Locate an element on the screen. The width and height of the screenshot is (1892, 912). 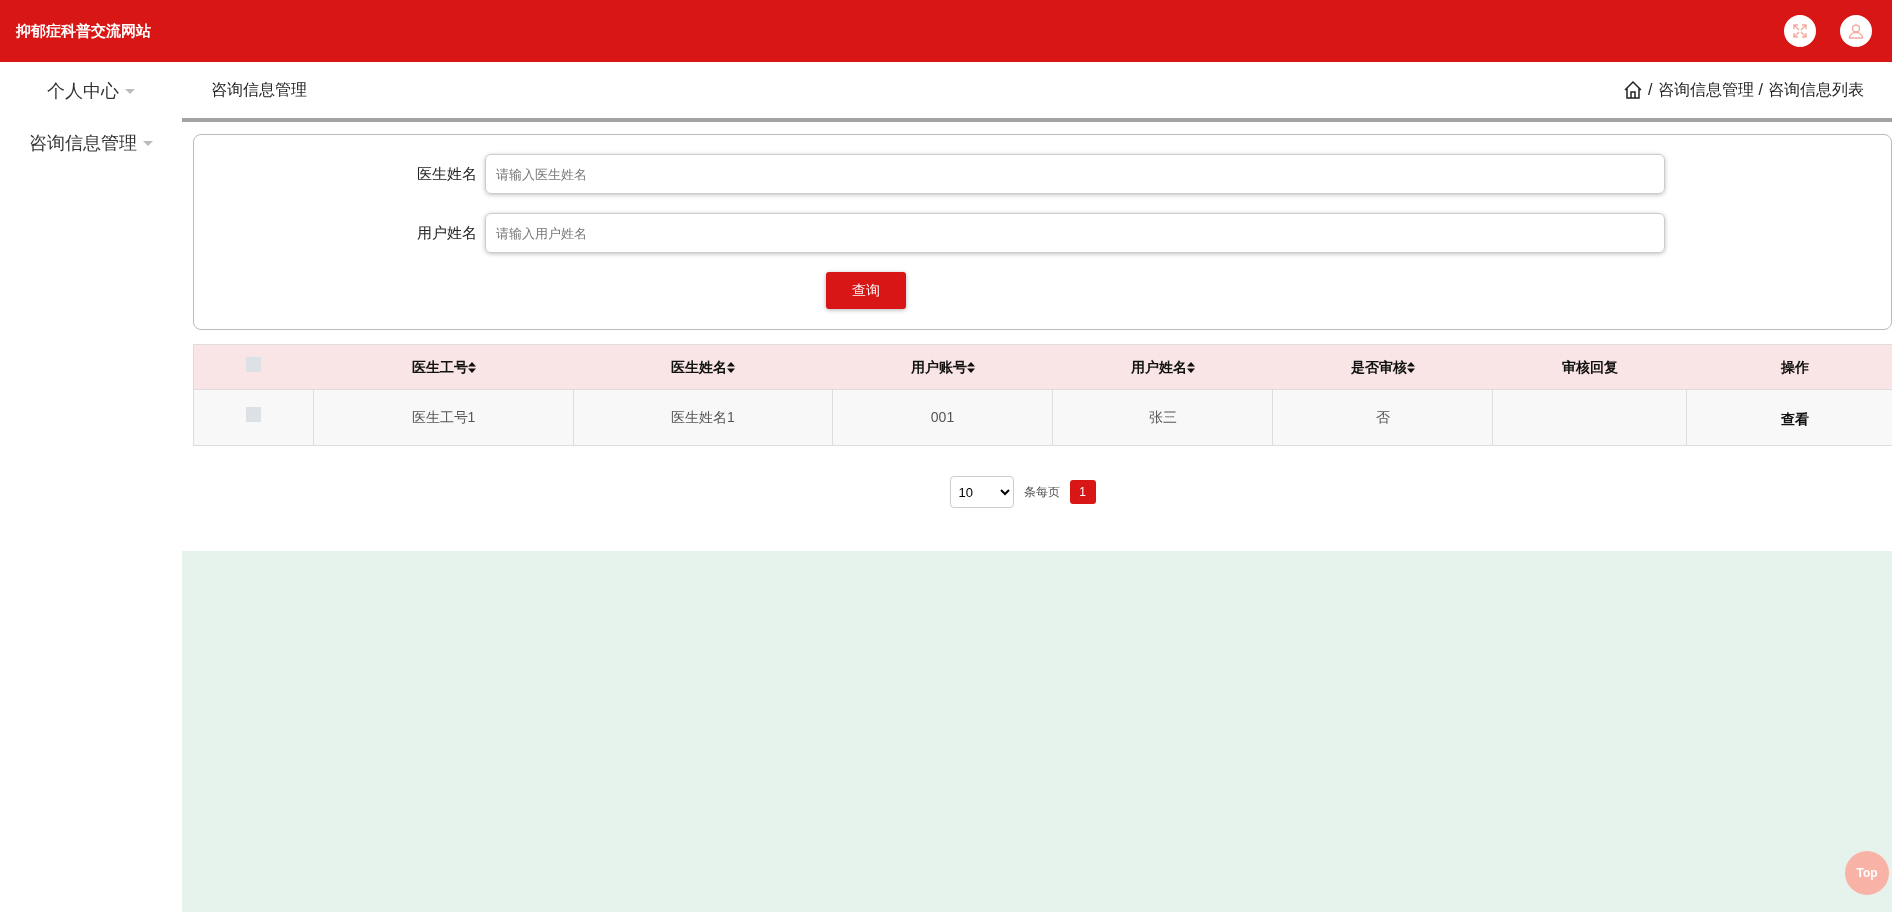
page-size-select: 10 is located at coordinates (981, 492).